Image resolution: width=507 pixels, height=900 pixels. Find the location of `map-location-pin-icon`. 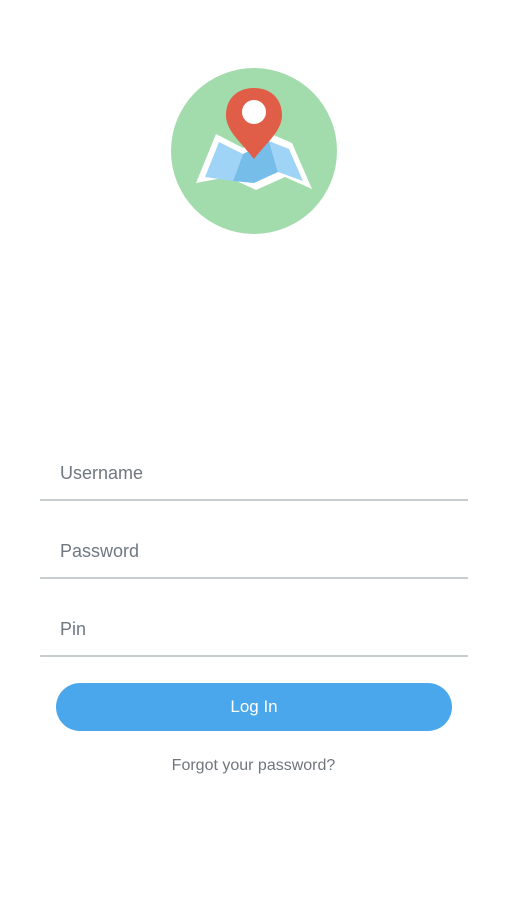

map-location-pin-icon is located at coordinates (254, 151).